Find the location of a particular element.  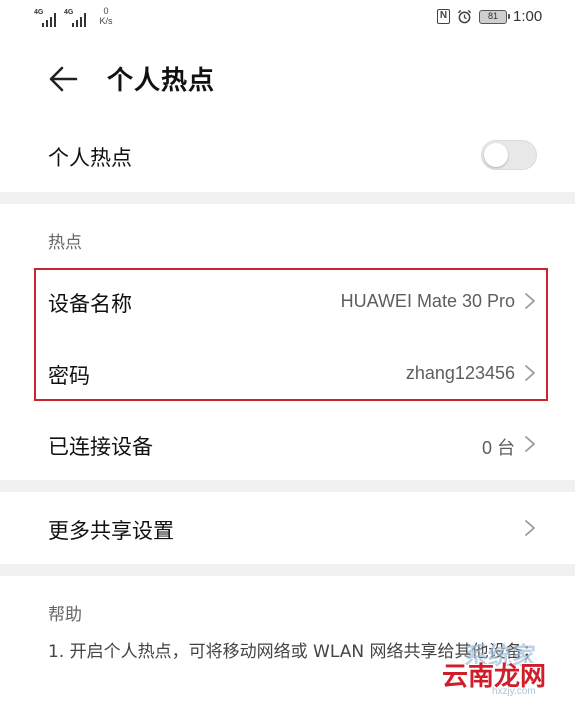

connected-devices-value: 0 台 is located at coordinates (498, 448).